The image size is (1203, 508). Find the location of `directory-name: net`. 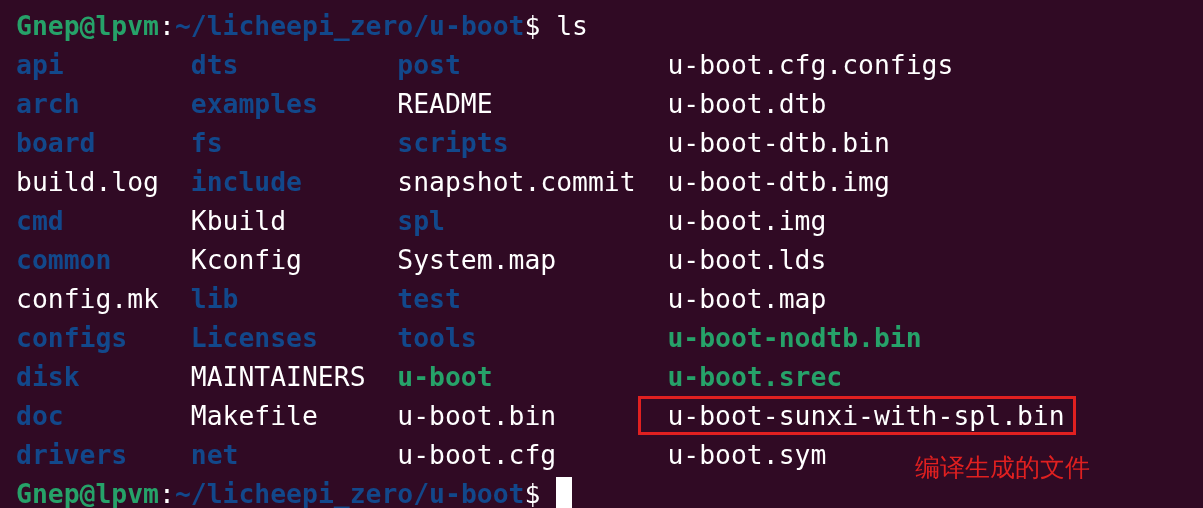

directory-name: net is located at coordinates (214, 455).